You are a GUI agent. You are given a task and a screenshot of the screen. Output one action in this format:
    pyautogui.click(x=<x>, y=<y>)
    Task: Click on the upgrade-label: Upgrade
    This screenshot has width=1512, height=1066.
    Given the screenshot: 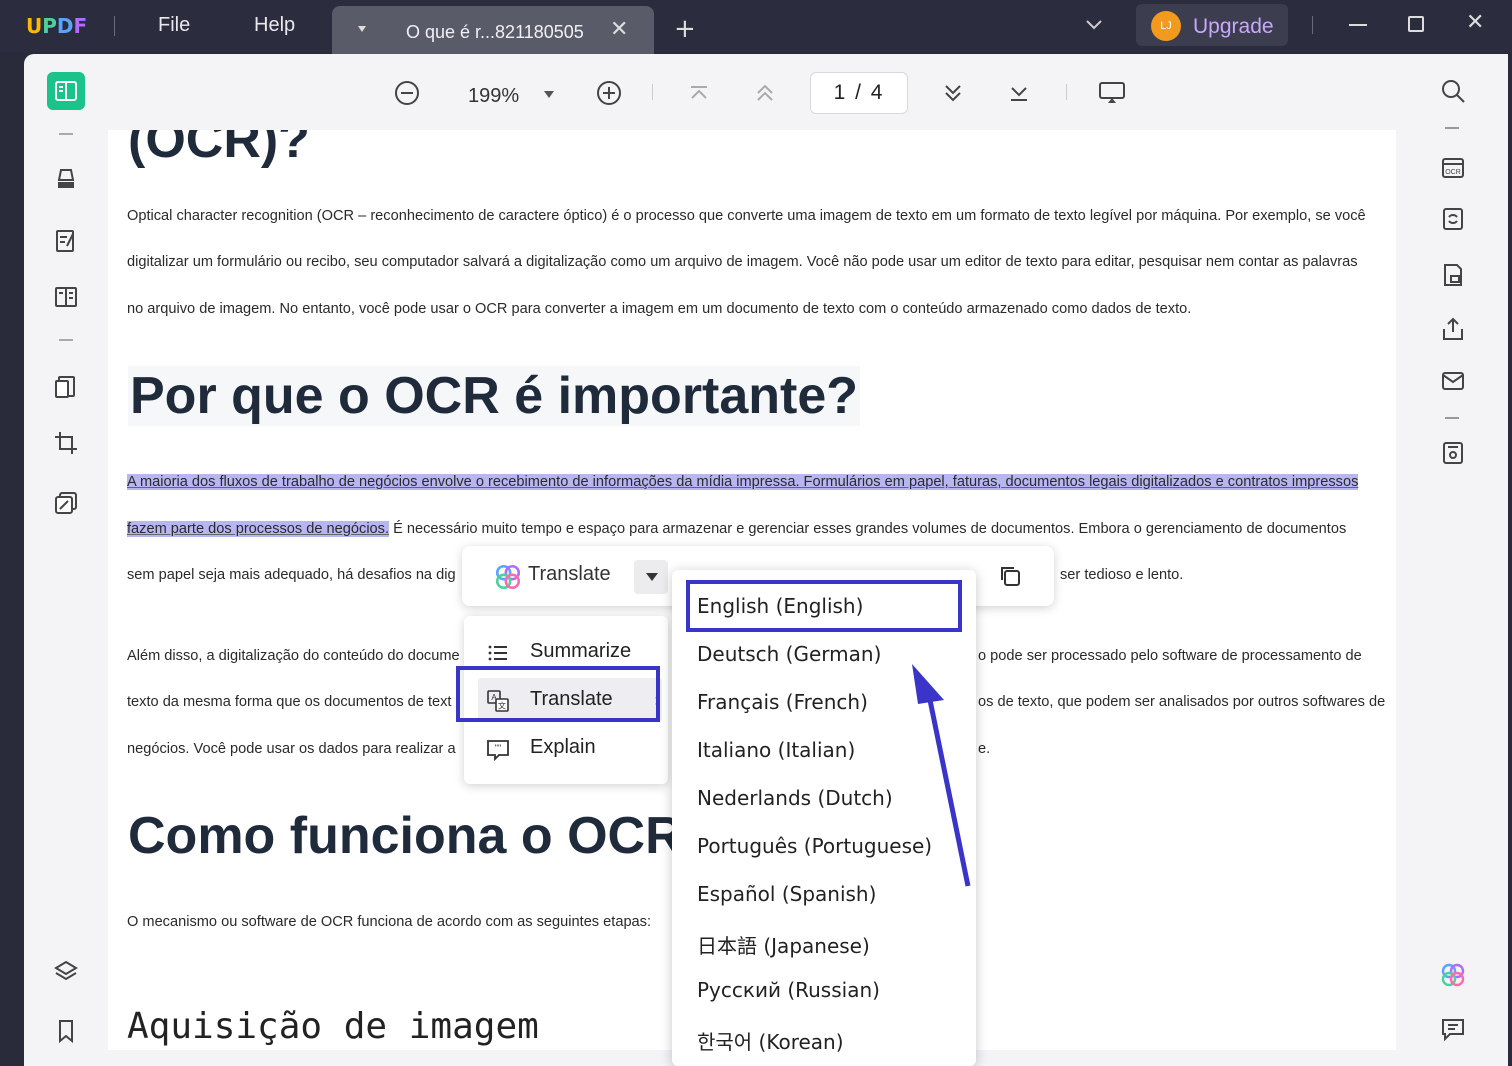 What is the action you would take?
    pyautogui.click(x=1233, y=26)
    